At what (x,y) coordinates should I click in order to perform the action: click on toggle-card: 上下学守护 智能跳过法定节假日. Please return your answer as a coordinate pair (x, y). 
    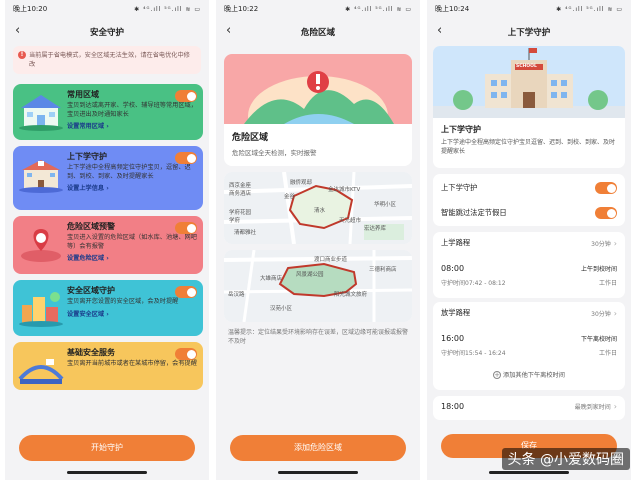
    Looking at the image, I should click on (529, 200).